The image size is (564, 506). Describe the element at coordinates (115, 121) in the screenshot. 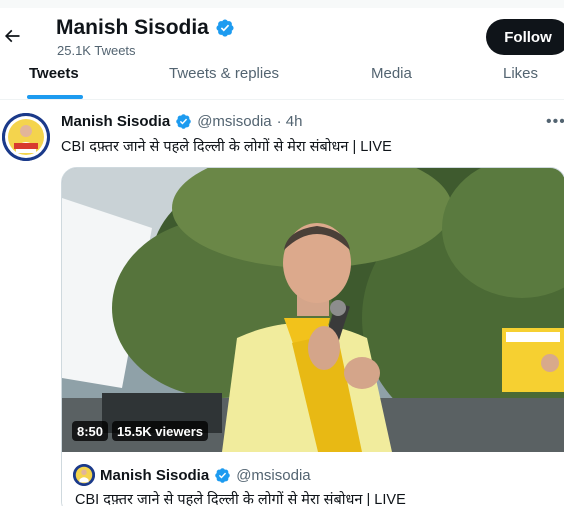

I see `author-name: Manish Sisodia` at that location.